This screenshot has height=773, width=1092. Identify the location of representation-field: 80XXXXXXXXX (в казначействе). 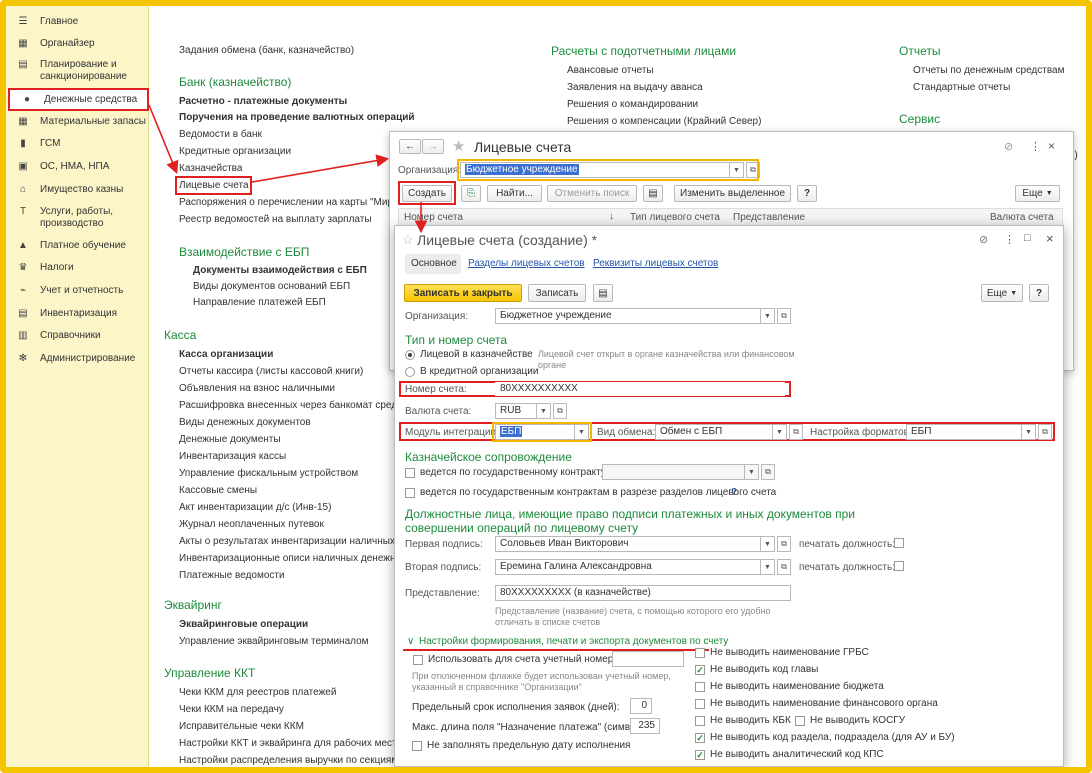
(643, 593).